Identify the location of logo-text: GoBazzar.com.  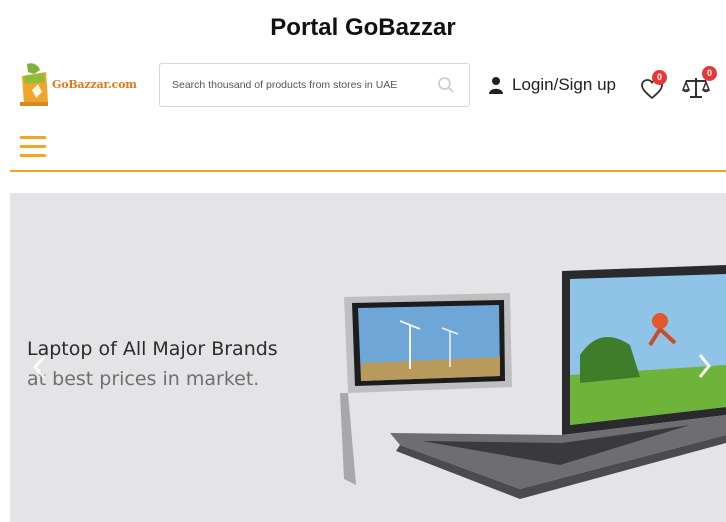
(94, 84).